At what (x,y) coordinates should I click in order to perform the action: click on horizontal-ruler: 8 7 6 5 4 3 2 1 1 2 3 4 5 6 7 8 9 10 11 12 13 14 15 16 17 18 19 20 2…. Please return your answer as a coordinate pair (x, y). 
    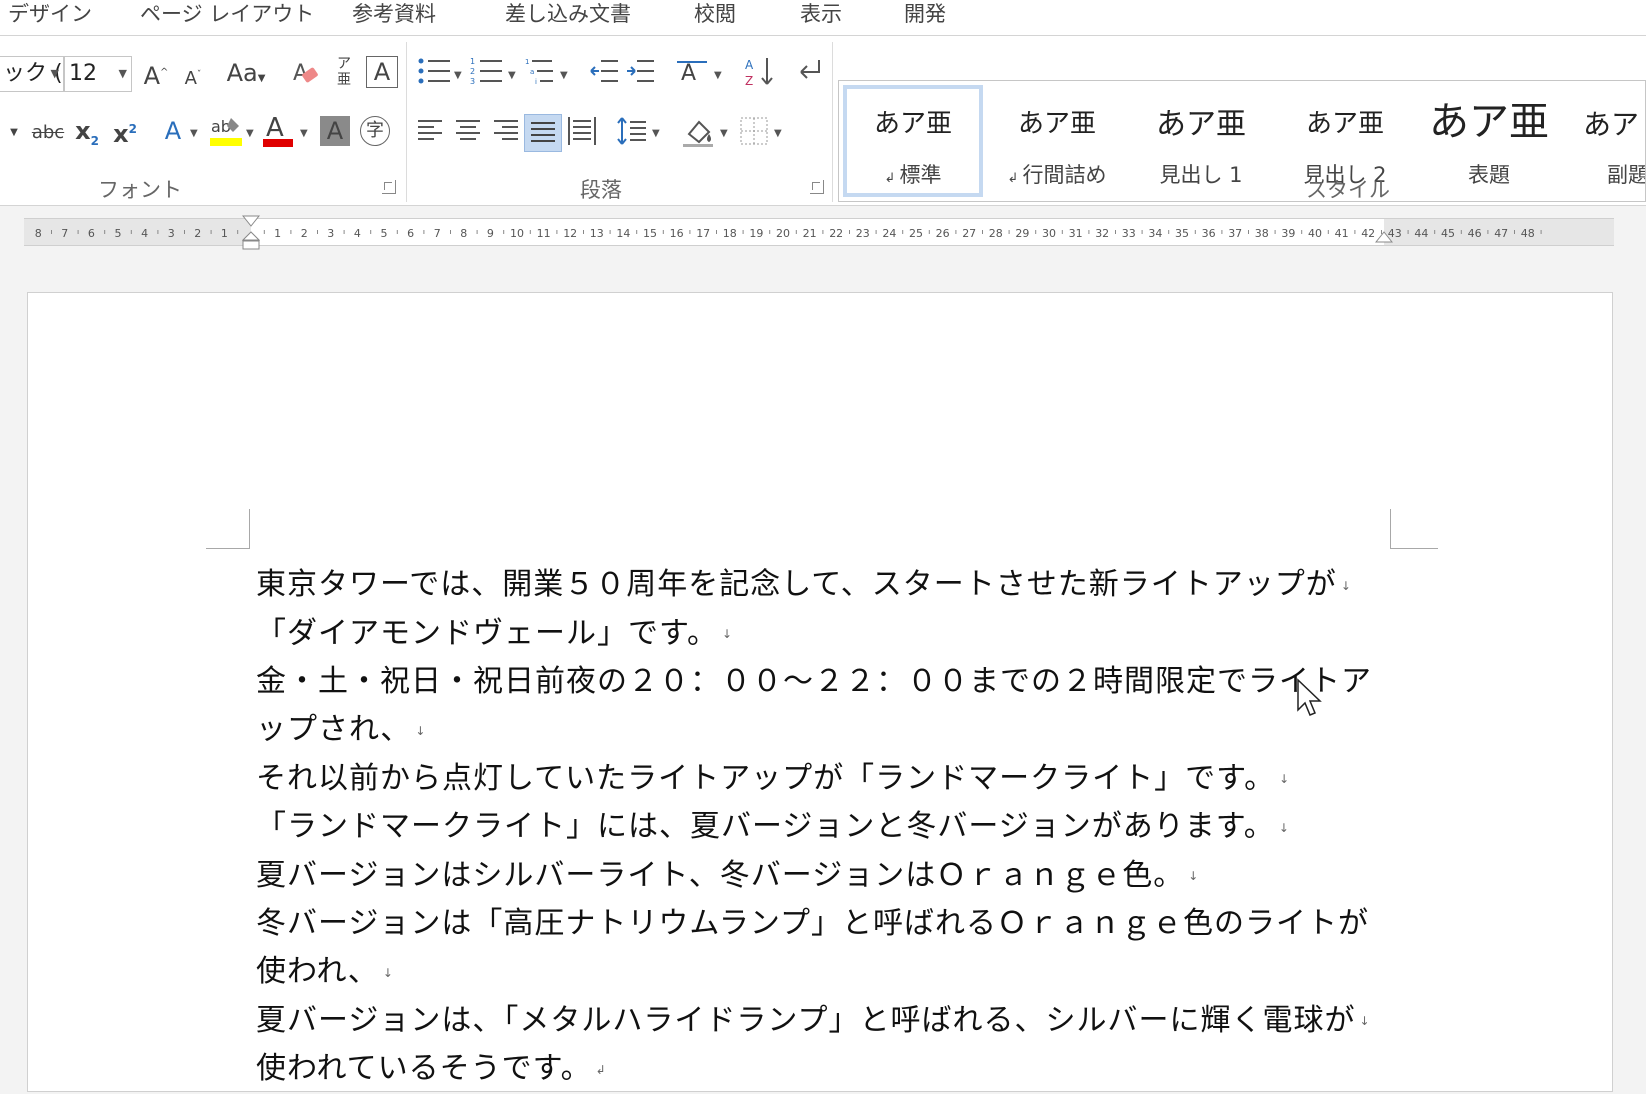
    Looking at the image, I should click on (819, 232).